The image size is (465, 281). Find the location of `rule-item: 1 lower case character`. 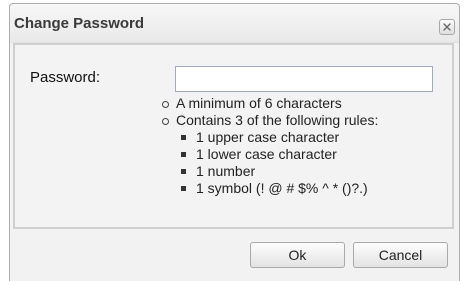

rule-item: 1 lower case character is located at coordinates (270, 154).